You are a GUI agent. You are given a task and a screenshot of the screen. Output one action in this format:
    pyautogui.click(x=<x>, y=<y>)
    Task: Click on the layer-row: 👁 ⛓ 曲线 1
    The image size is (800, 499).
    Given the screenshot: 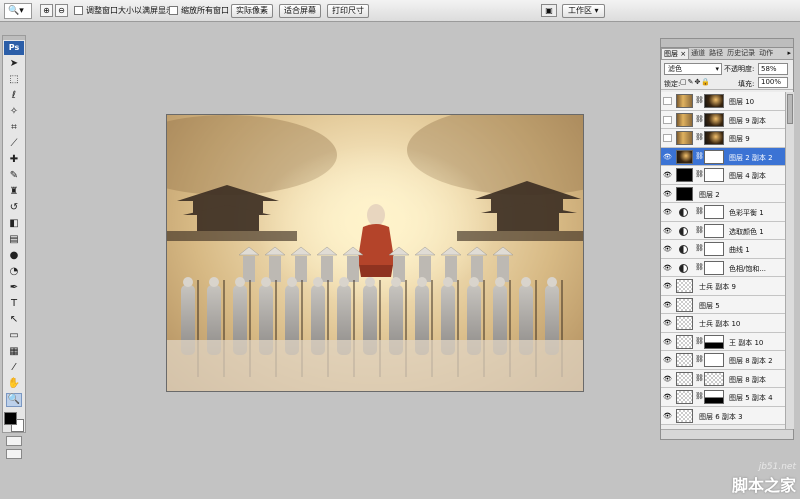 What is the action you would take?
    pyautogui.click(x=723, y=249)
    